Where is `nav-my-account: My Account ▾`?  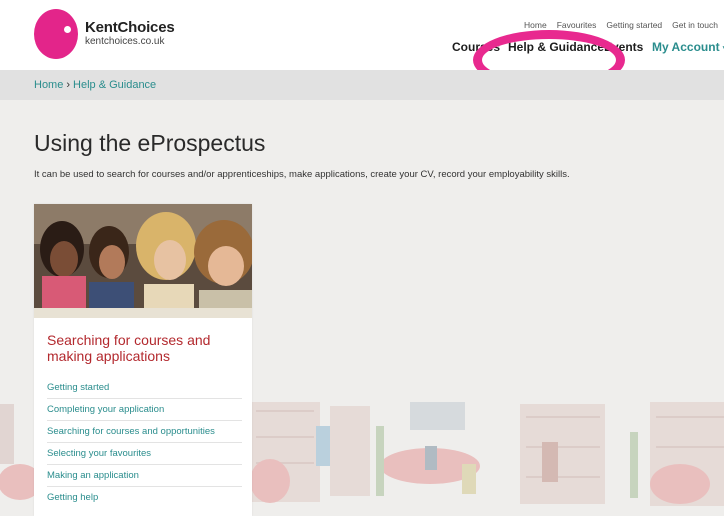 nav-my-account: My Account ▾ is located at coordinates (688, 47).